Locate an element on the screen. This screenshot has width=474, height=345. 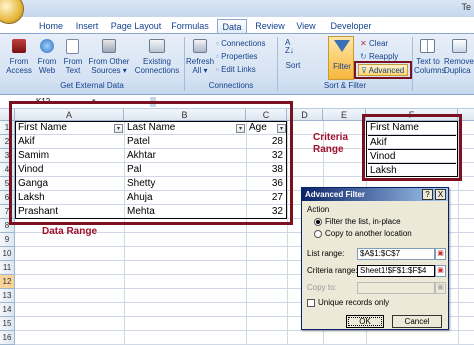
existing-connections-label: Existing Connections is located at coordinates (157, 66).